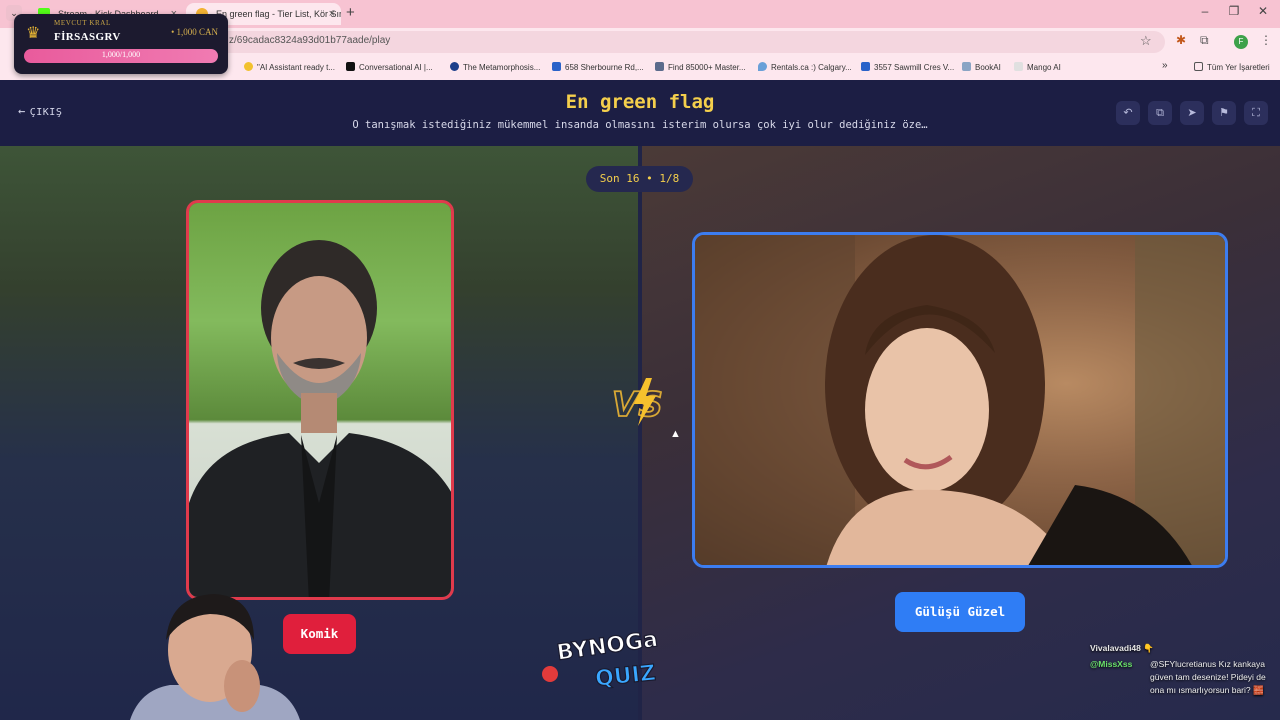 The image size is (1280, 720). I want to click on chat-username: Vivalavadi48, so click(1115, 648).